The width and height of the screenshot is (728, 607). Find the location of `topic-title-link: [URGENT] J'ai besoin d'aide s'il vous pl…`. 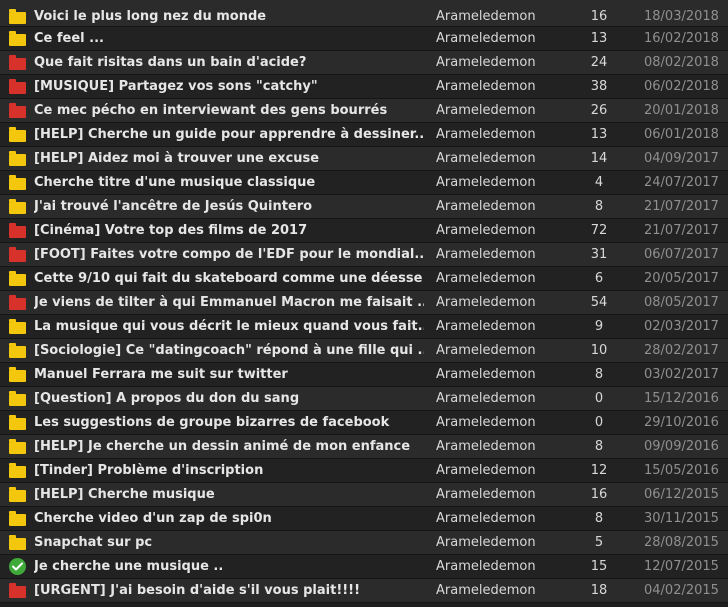

topic-title-link: [URGENT] J'ai besoin d'aide s'il vous pl… is located at coordinates (229, 590).